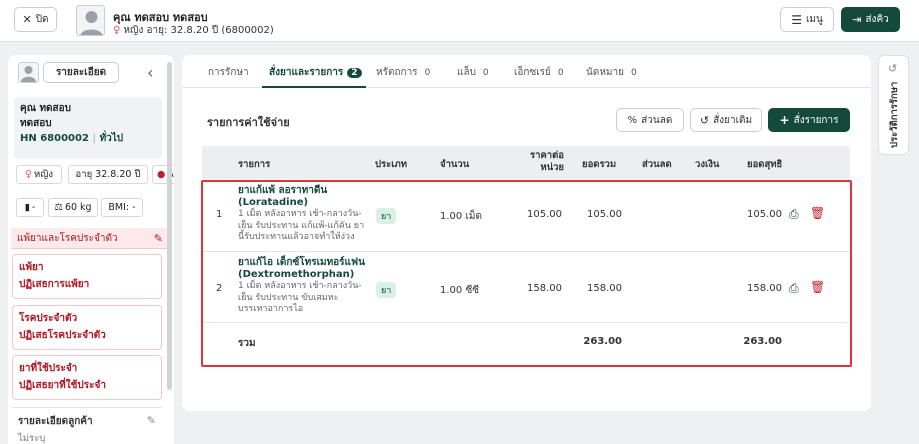 This screenshot has width=919, height=444. What do you see at coordinates (27, 19) in the screenshot?
I see `close-icon: ✕` at bounding box center [27, 19].